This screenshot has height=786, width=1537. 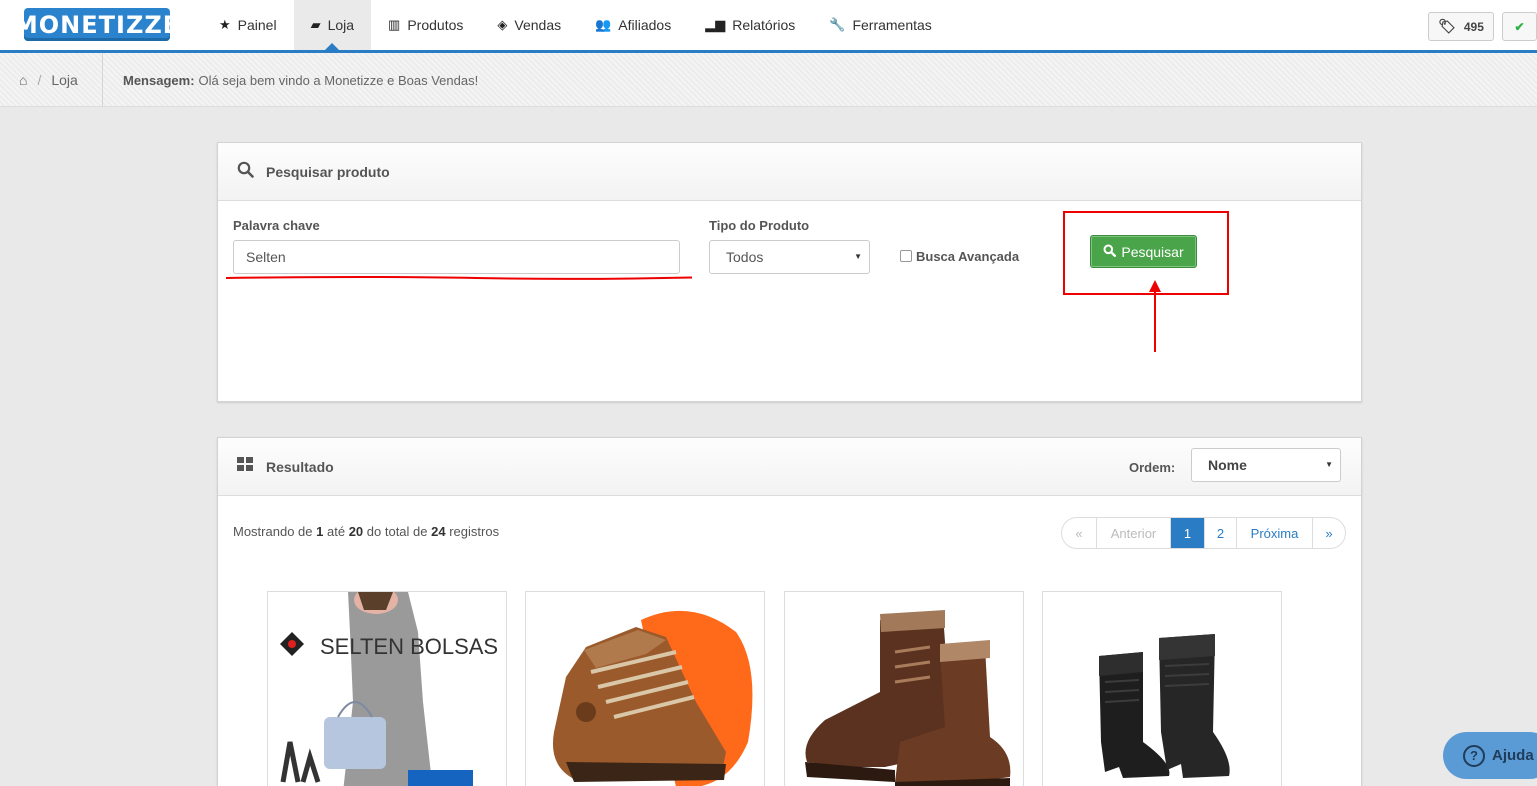 I want to click on help-button: ? Ajuda, so click(x=1490, y=755).